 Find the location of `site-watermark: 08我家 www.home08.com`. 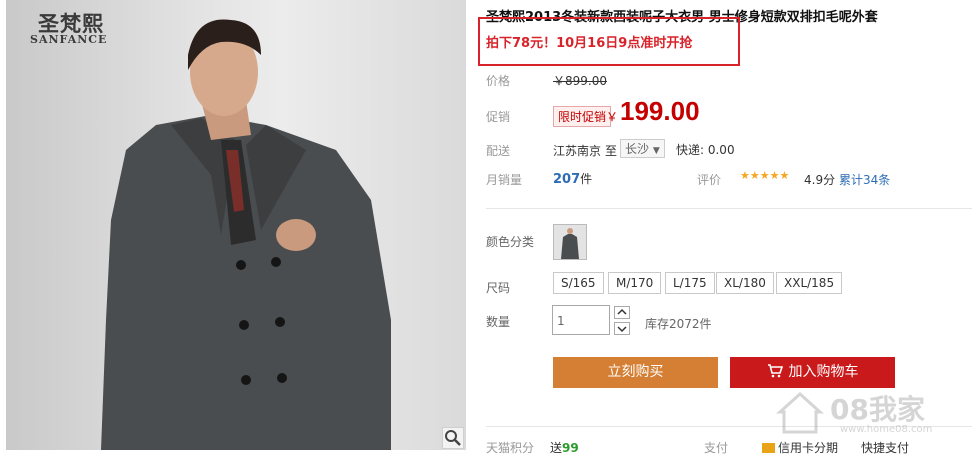

site-watermark: 08我家 www.home08.com is located at coordinates (870, 412).